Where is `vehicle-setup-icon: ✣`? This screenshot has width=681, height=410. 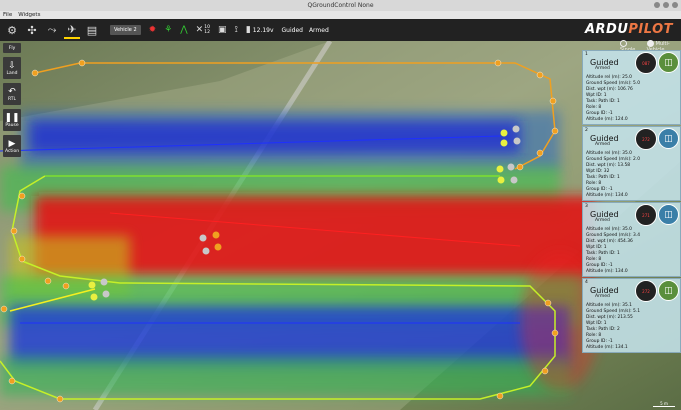
vehicle-setup-icon: ✣ is located at coordinates (32, 30).